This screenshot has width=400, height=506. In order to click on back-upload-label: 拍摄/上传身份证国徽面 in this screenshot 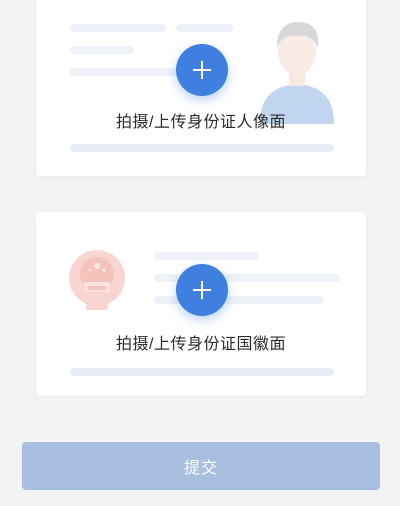, I will do `click(201, 344)`.